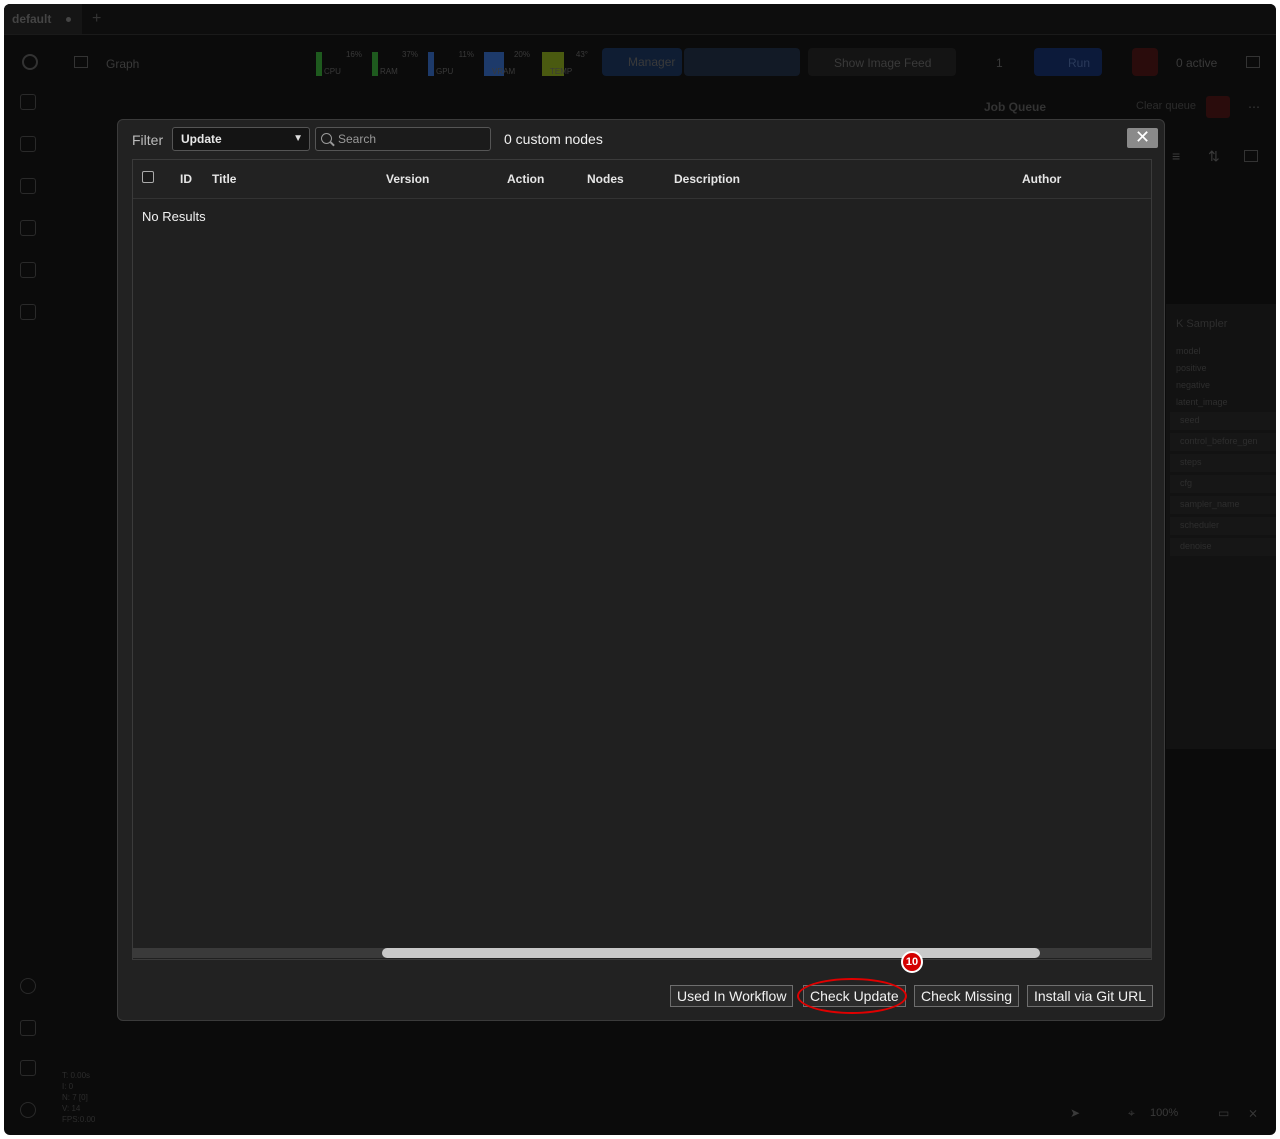  Describe the element at coordinates (326, 138) in the screenshot. I see `search-icon` at that location.